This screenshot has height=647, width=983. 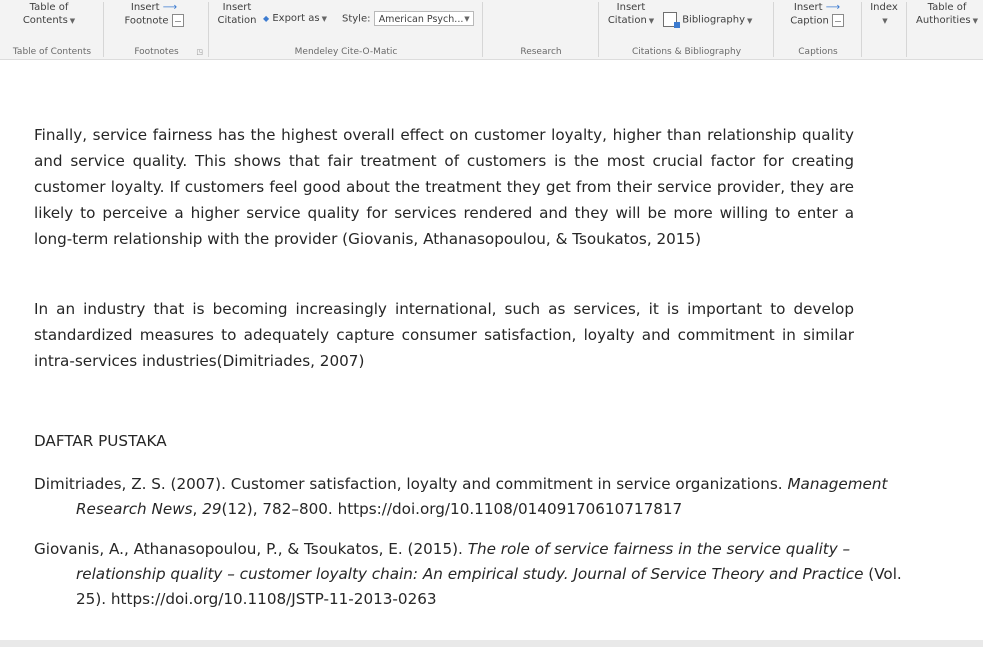 What do you see at coordinates (237, 7) in the screenshot?
I see `mendeley-citation-line1: Insert` at bounding box center [237, 7].